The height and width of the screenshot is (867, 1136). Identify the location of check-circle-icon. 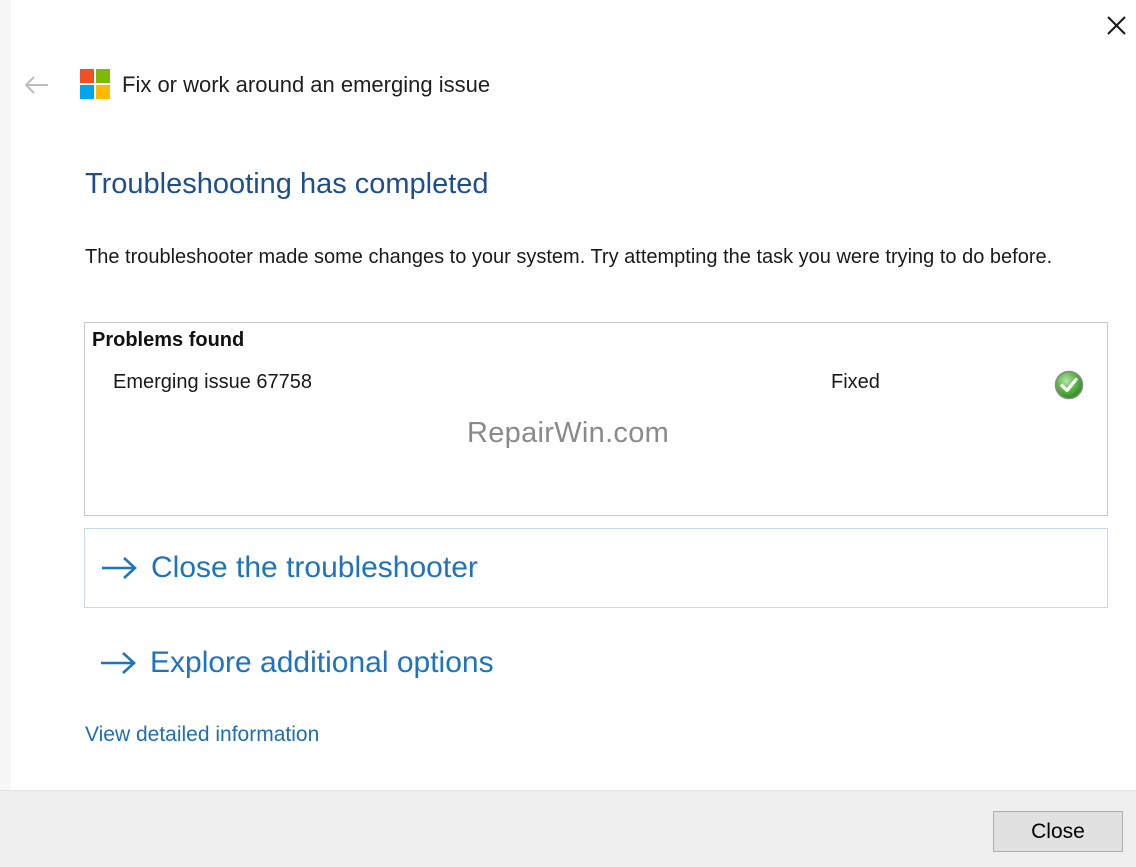
(1069, 385).